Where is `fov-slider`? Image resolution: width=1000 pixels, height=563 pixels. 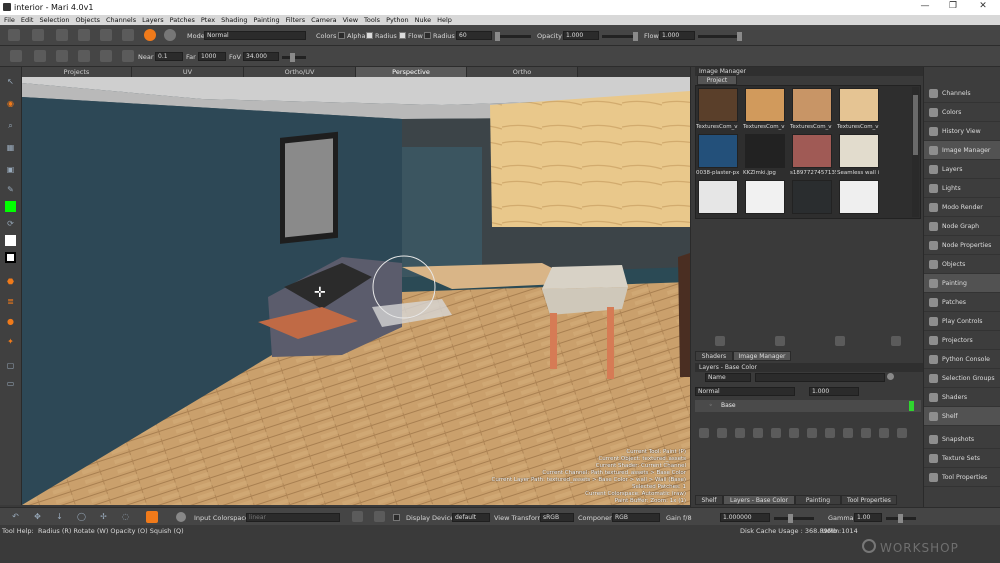
fov-slider is located at coordinates (294, 57).